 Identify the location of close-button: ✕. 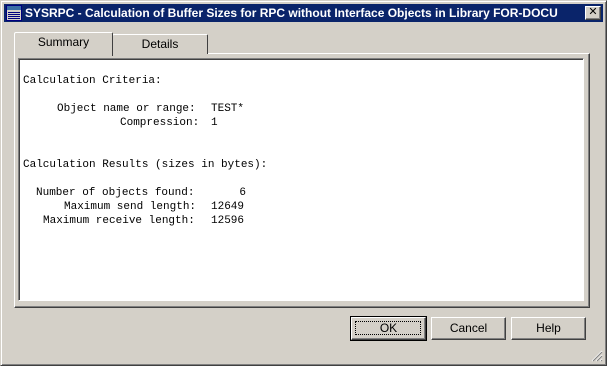
(593, 12).